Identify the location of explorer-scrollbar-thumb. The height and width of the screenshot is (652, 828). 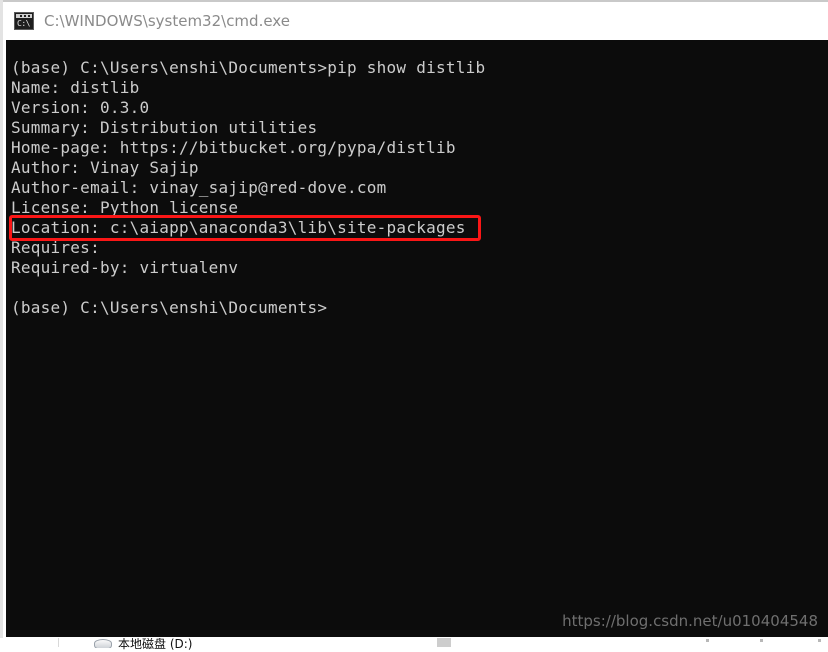
(444, 642).